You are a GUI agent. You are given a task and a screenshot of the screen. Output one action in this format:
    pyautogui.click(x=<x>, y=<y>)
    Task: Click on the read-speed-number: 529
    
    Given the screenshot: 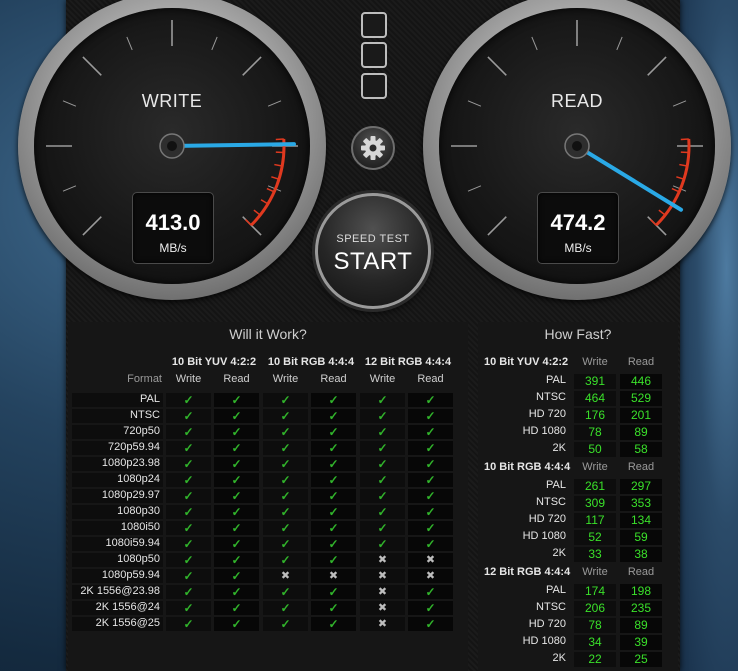 What is the action you would take?
    pyautogui.click(x=641, y=398)
    